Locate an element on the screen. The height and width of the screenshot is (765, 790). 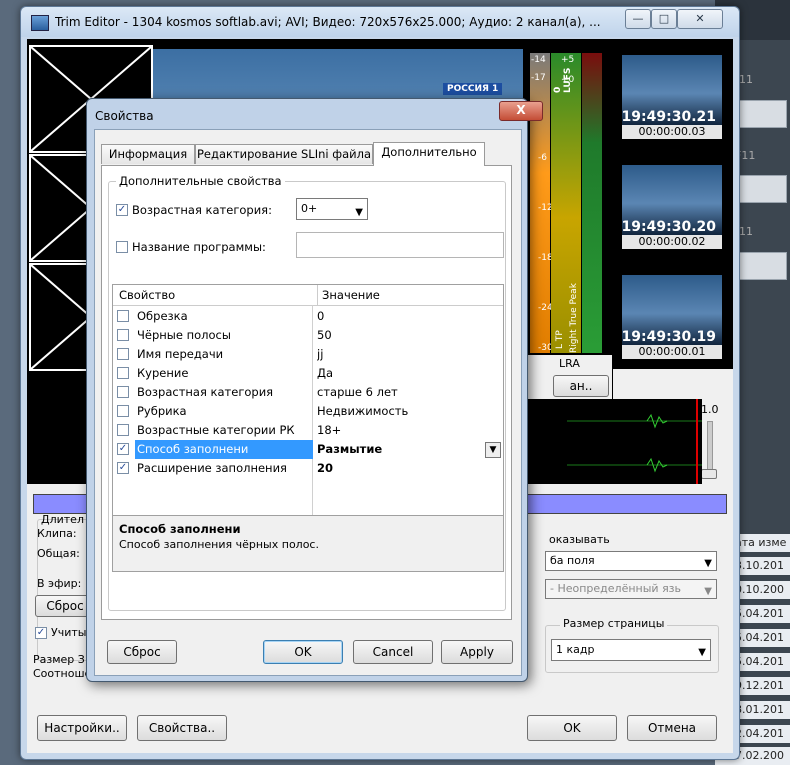
account-label: Учиты is located at coordinates (69, 632).